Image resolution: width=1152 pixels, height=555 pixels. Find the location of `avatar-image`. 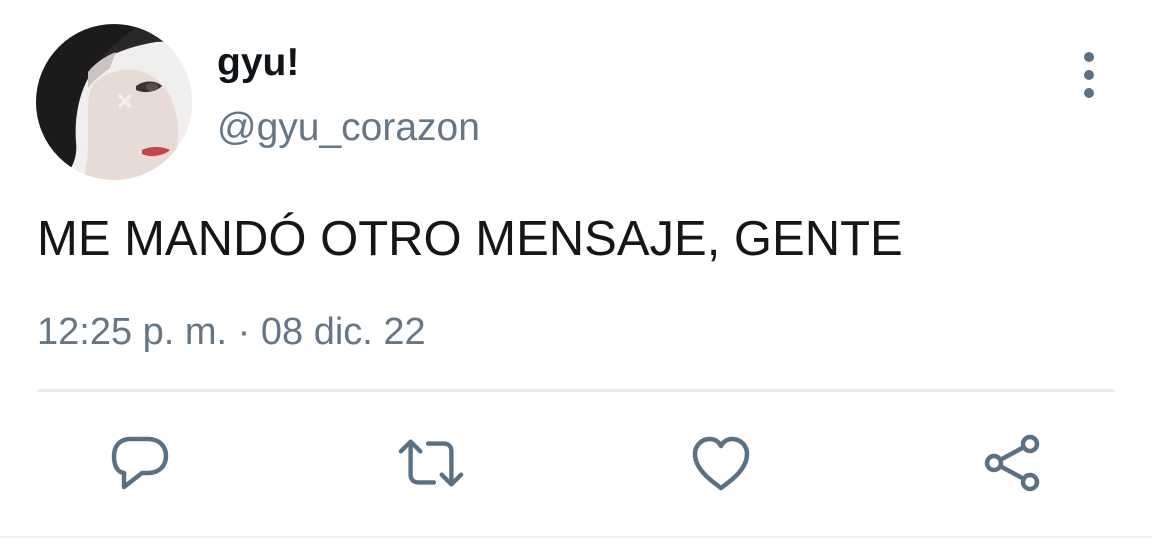

avatar-image is located at coordinates (114, 102).